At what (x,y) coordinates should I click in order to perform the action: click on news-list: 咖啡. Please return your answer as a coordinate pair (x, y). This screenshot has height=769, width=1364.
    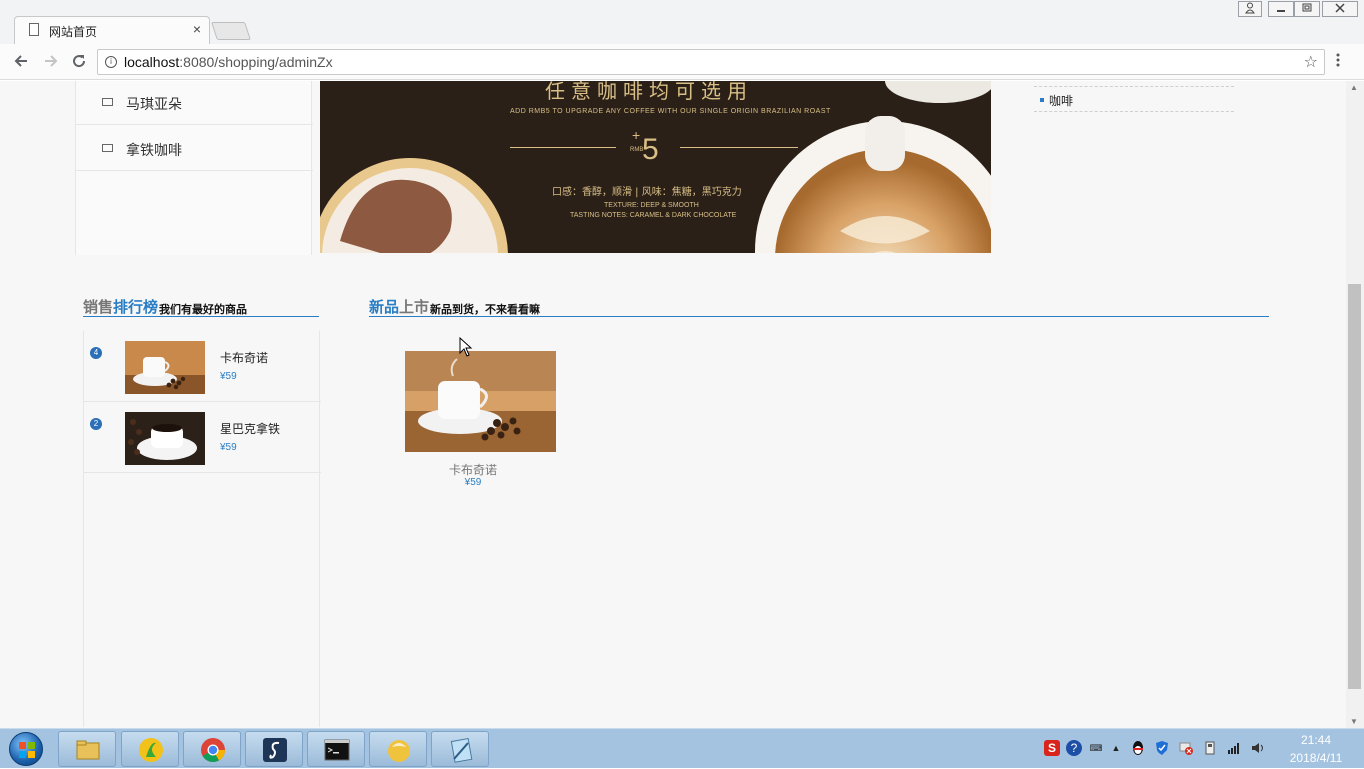
    Looking at the image, I should click on (1134, 99).